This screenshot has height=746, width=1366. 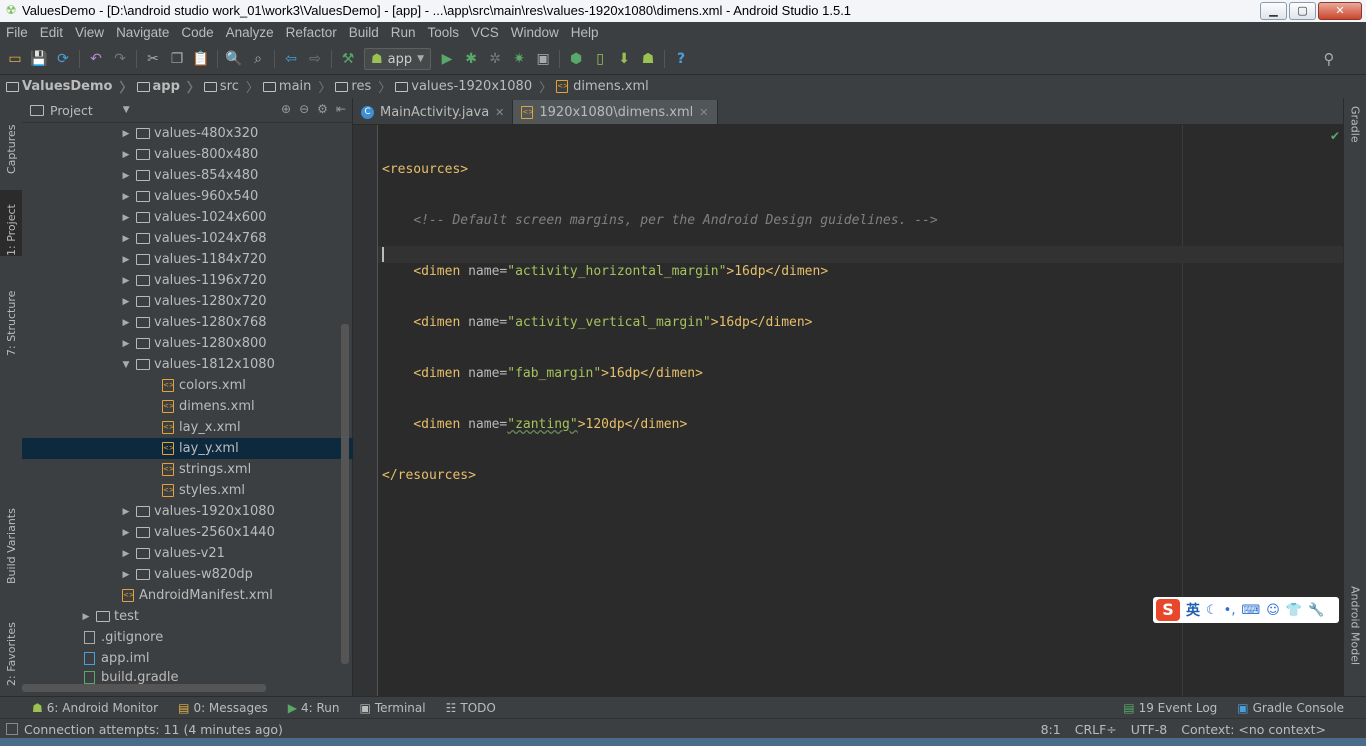 I want to click on ime-toolbar: S 英 ☾ •, ⌨ ☺ 👕 🔧, so click(x=1246, y=610).